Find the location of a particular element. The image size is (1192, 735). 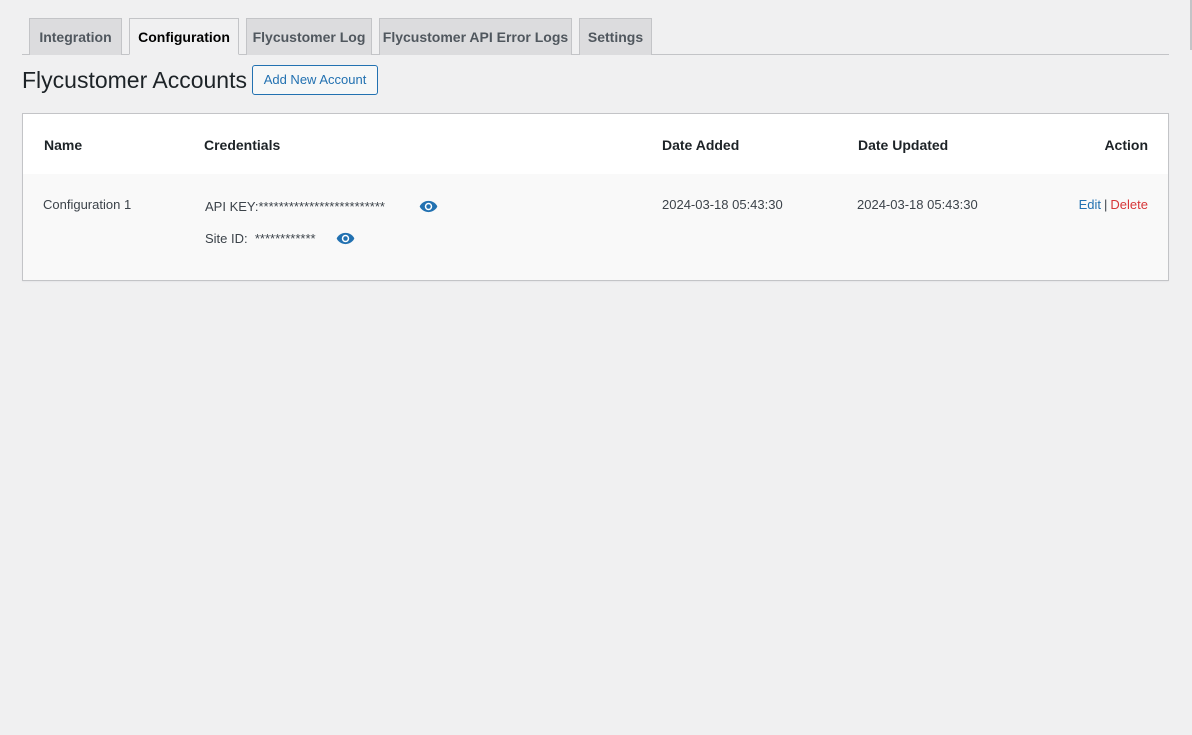

column-header-date-updated: Date Updated is located at coordinates (903, 145).